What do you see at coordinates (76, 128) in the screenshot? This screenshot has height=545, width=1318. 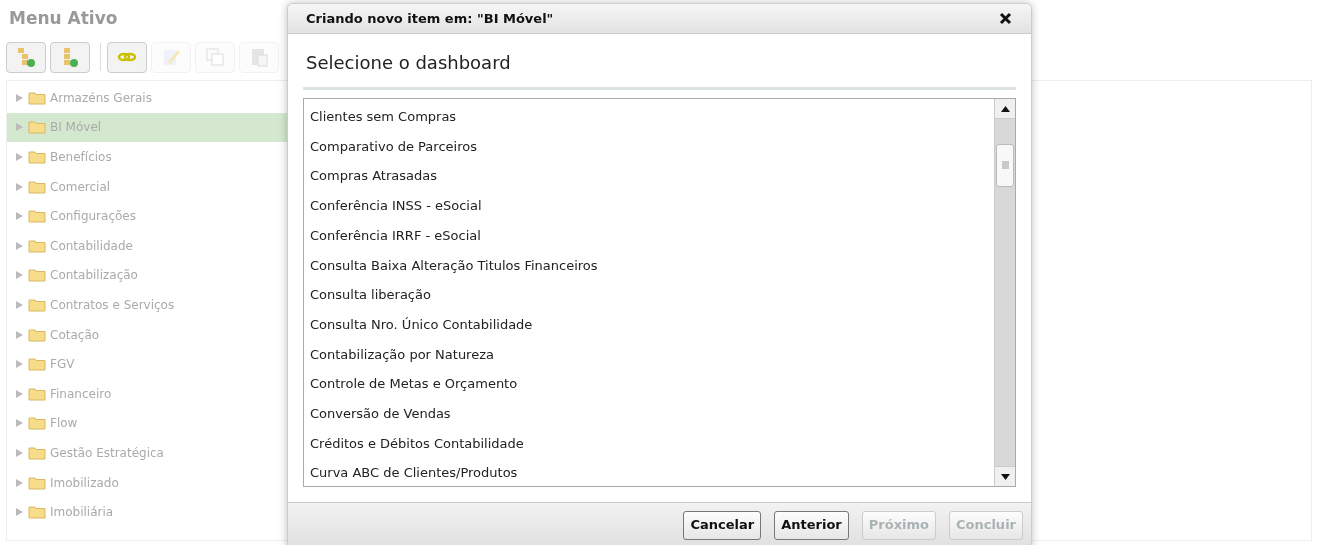 I see `tree-label: BI Móvel` at bounding box center [76, 128].